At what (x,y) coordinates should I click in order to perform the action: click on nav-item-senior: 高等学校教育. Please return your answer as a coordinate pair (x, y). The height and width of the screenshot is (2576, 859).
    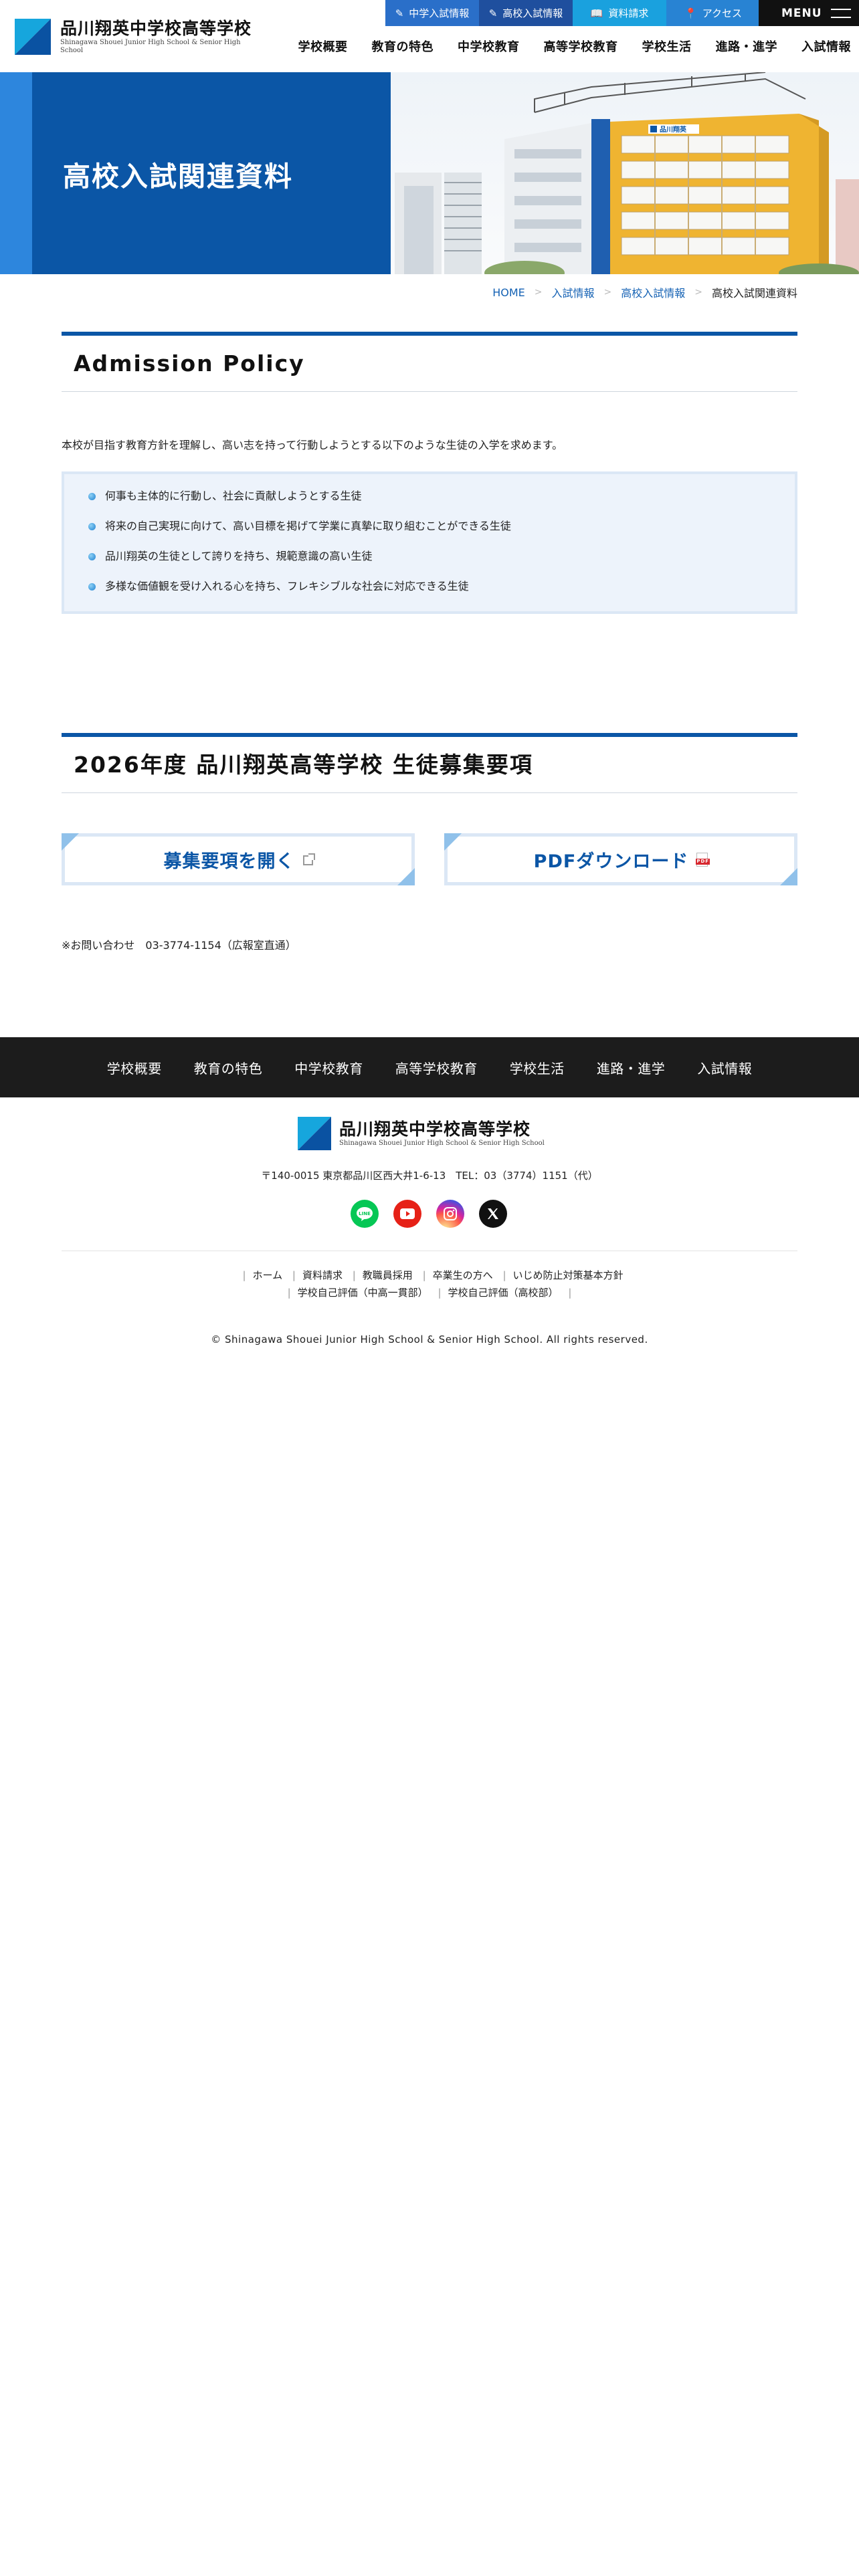
    Looking at the image, I should click on (581, 46).